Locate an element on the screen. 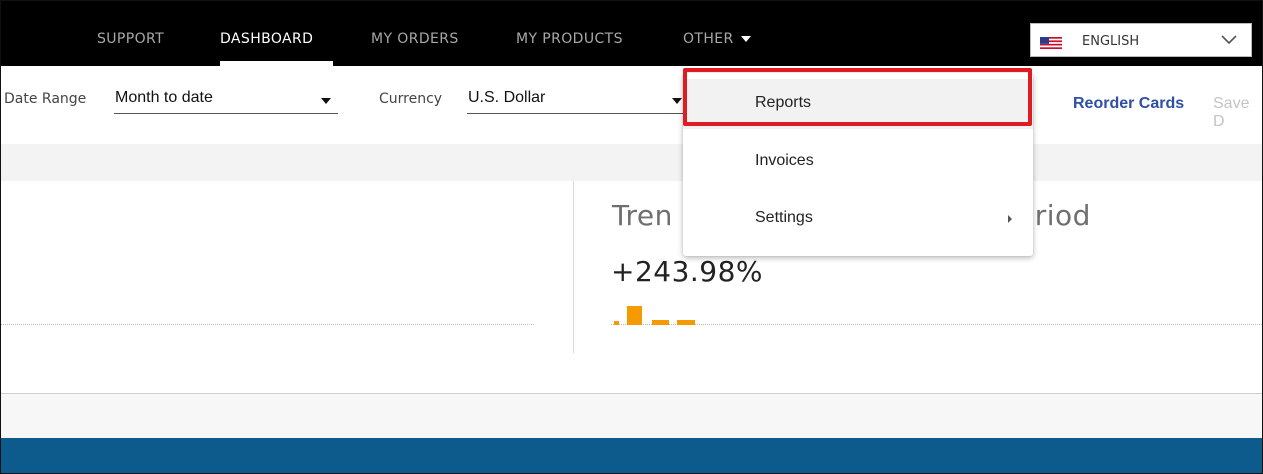 This screenshot has height=474, width=1263. left-card-baseline is located at coordinates (267, 324).